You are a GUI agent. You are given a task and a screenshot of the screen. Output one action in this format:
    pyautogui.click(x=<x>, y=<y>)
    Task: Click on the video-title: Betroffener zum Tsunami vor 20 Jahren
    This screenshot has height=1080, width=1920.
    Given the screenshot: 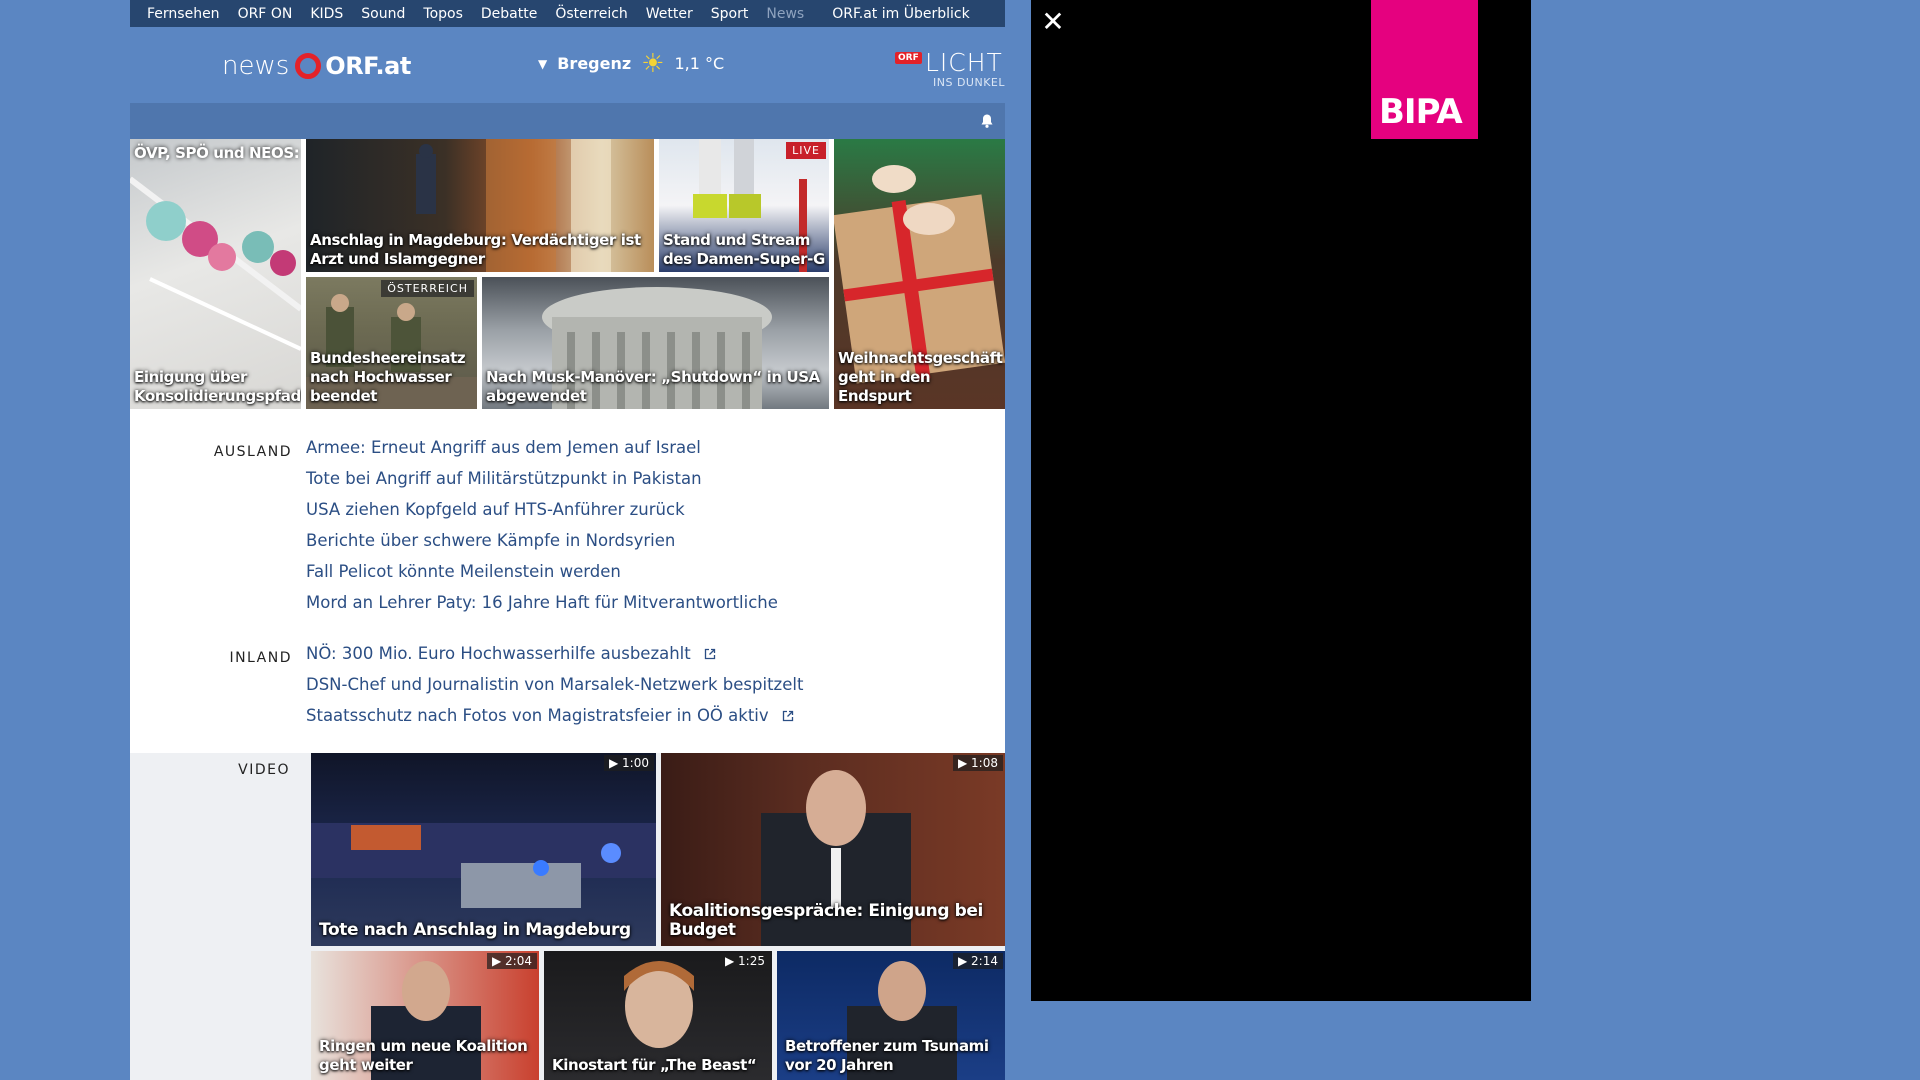 What is the action you would take?
    pyautogui.click(x=887, y=1055)
    